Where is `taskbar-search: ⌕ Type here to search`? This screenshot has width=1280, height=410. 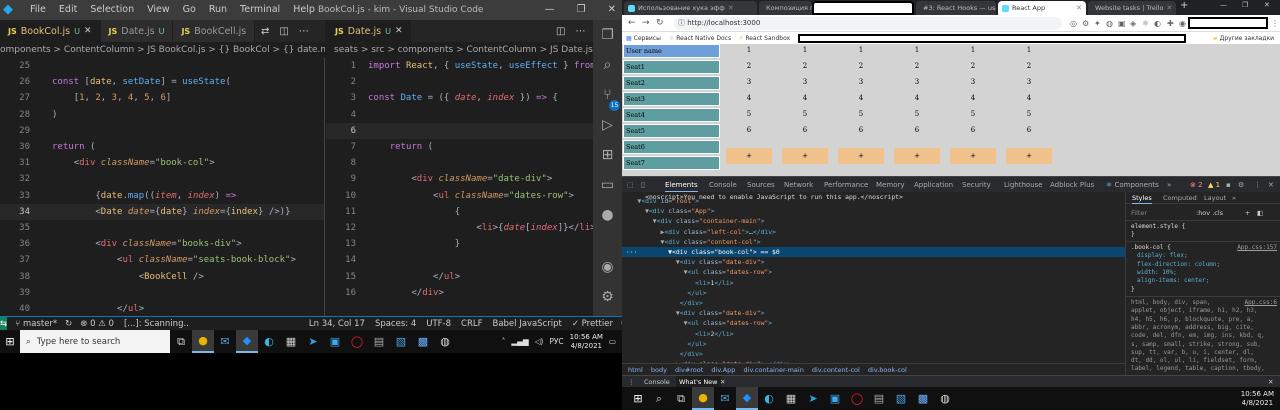
taskbar-search: ⌕ Type here to search is located at coordinates (95, 341).